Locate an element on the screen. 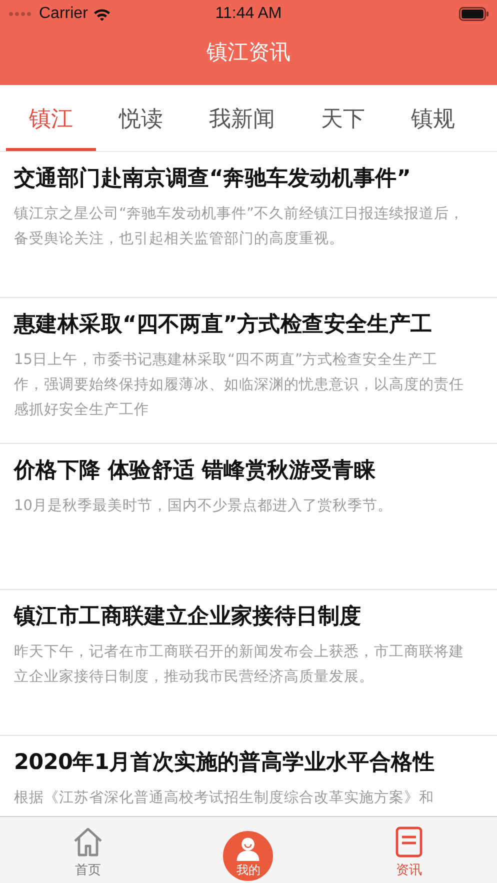  nav-bar-title: 镇江资讯 is located at coordinates (248, 52).